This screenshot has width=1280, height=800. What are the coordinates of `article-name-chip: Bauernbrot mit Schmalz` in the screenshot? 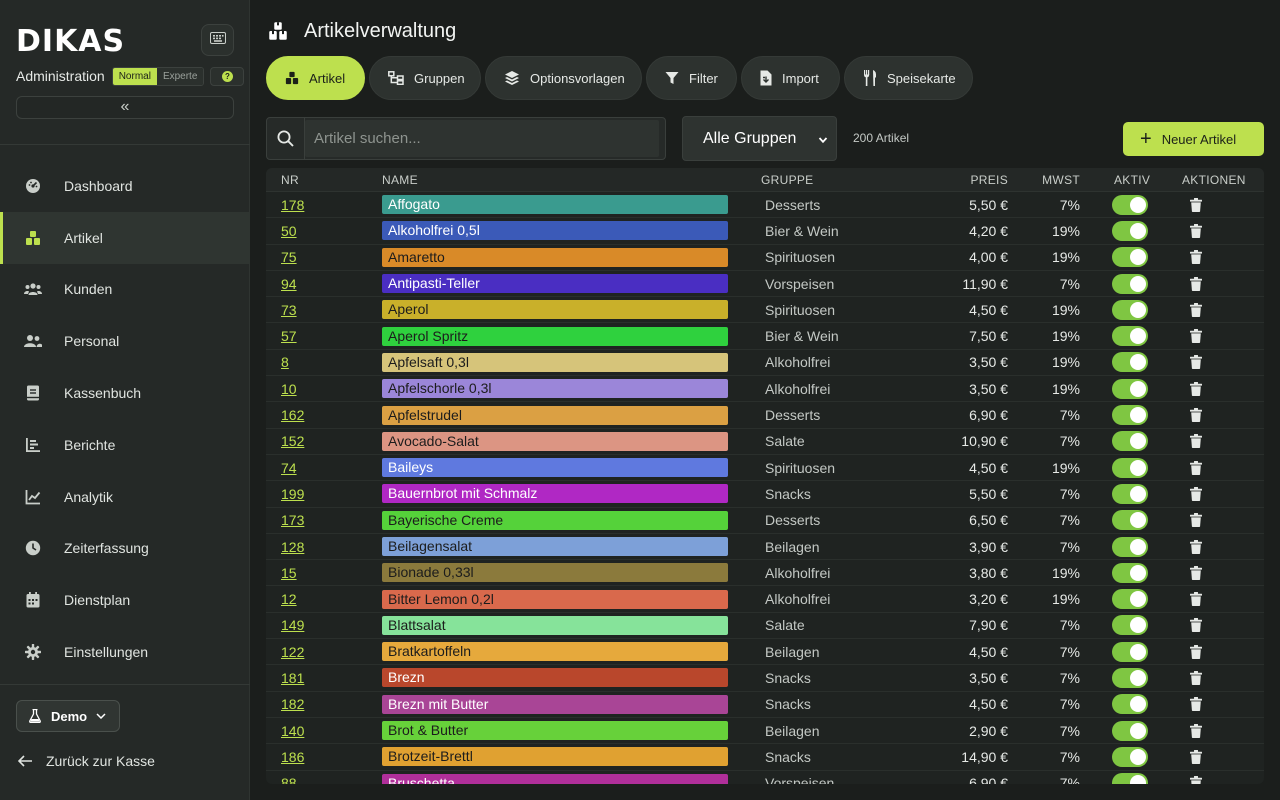 It's located at (555, 494).